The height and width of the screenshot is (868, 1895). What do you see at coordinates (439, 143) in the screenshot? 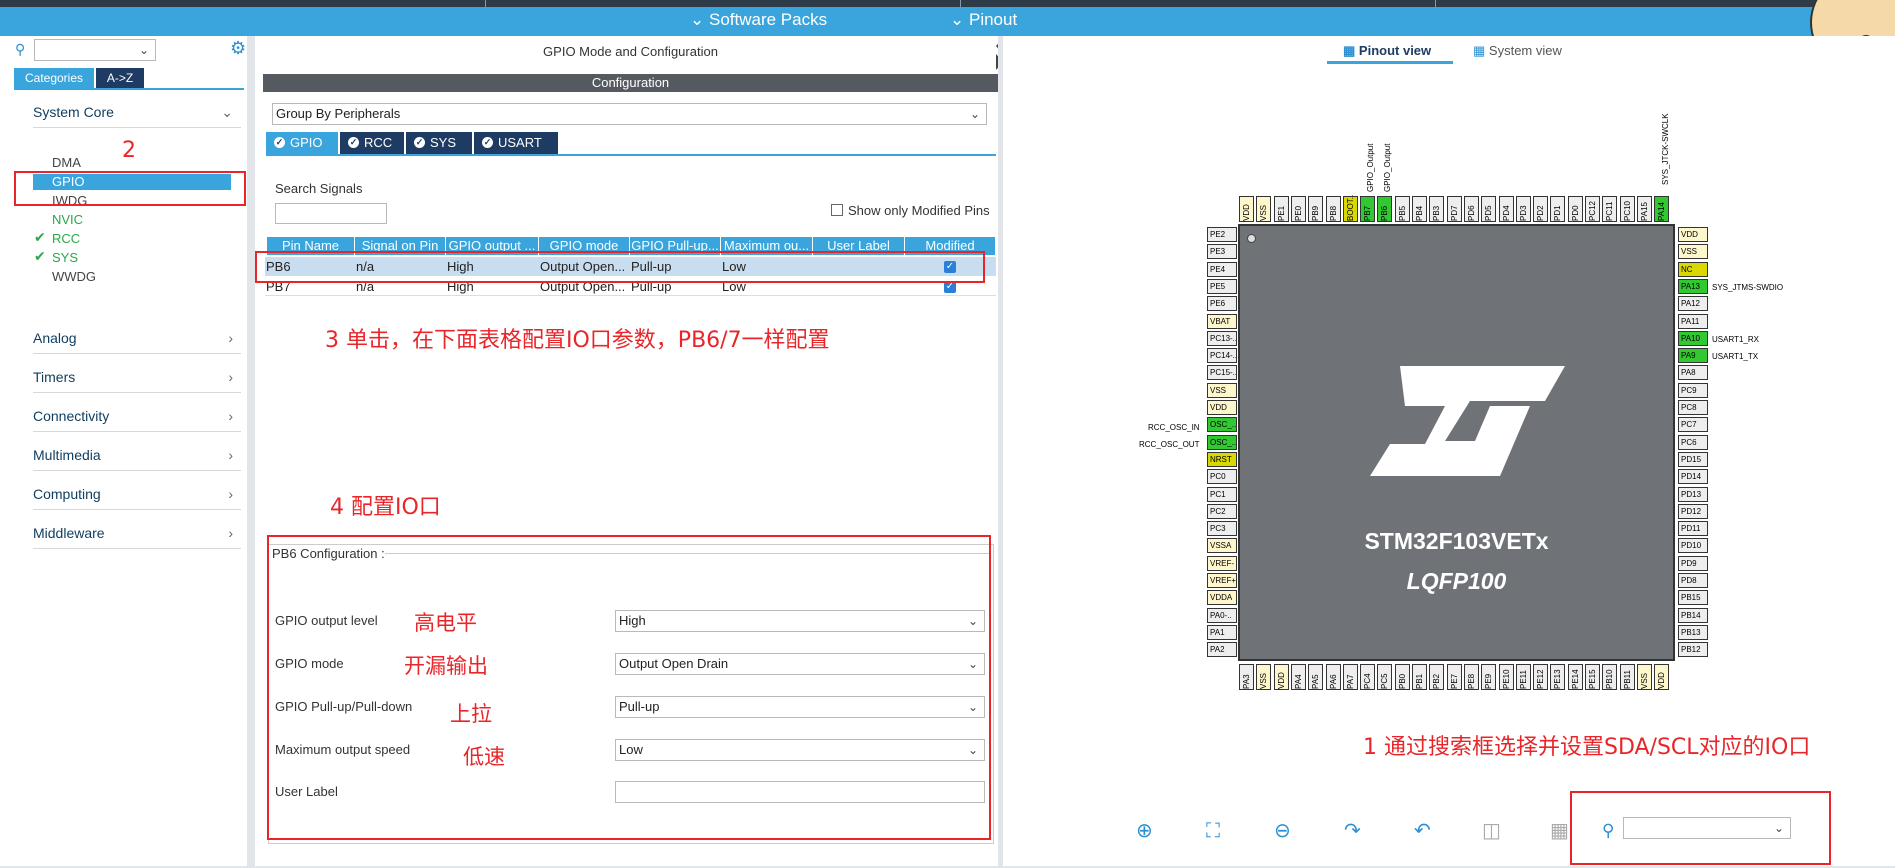
I see `tab-sys: ✓ SYS` at bounding box center [439, 143].